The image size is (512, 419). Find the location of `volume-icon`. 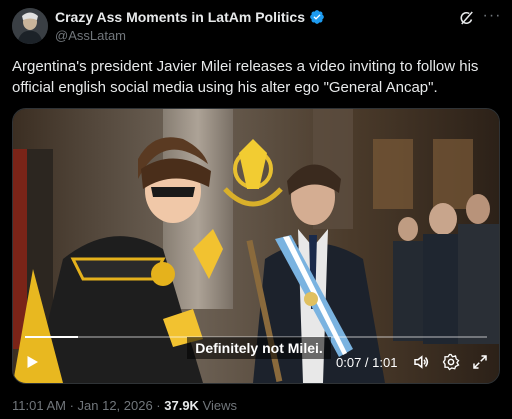

volume-icon is located at coordinates (421, 362).